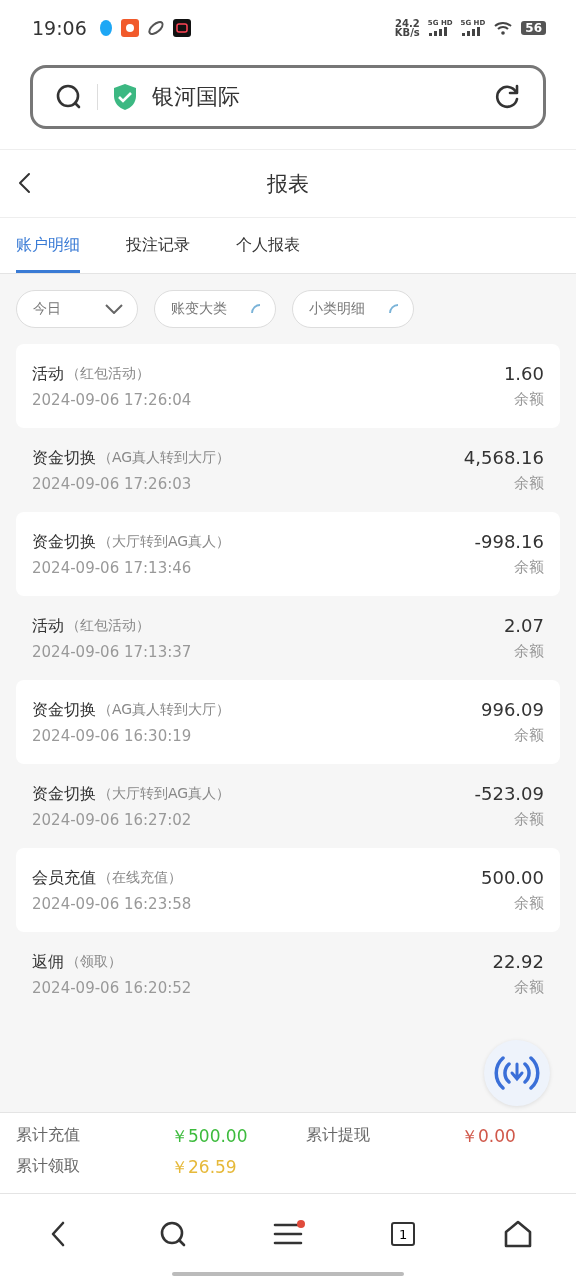 The image size is (576, 1280). What do you see at coordinates (288, 184) in the screenshot?
I see `page-title: 报表` at bounding box center [288, 184].